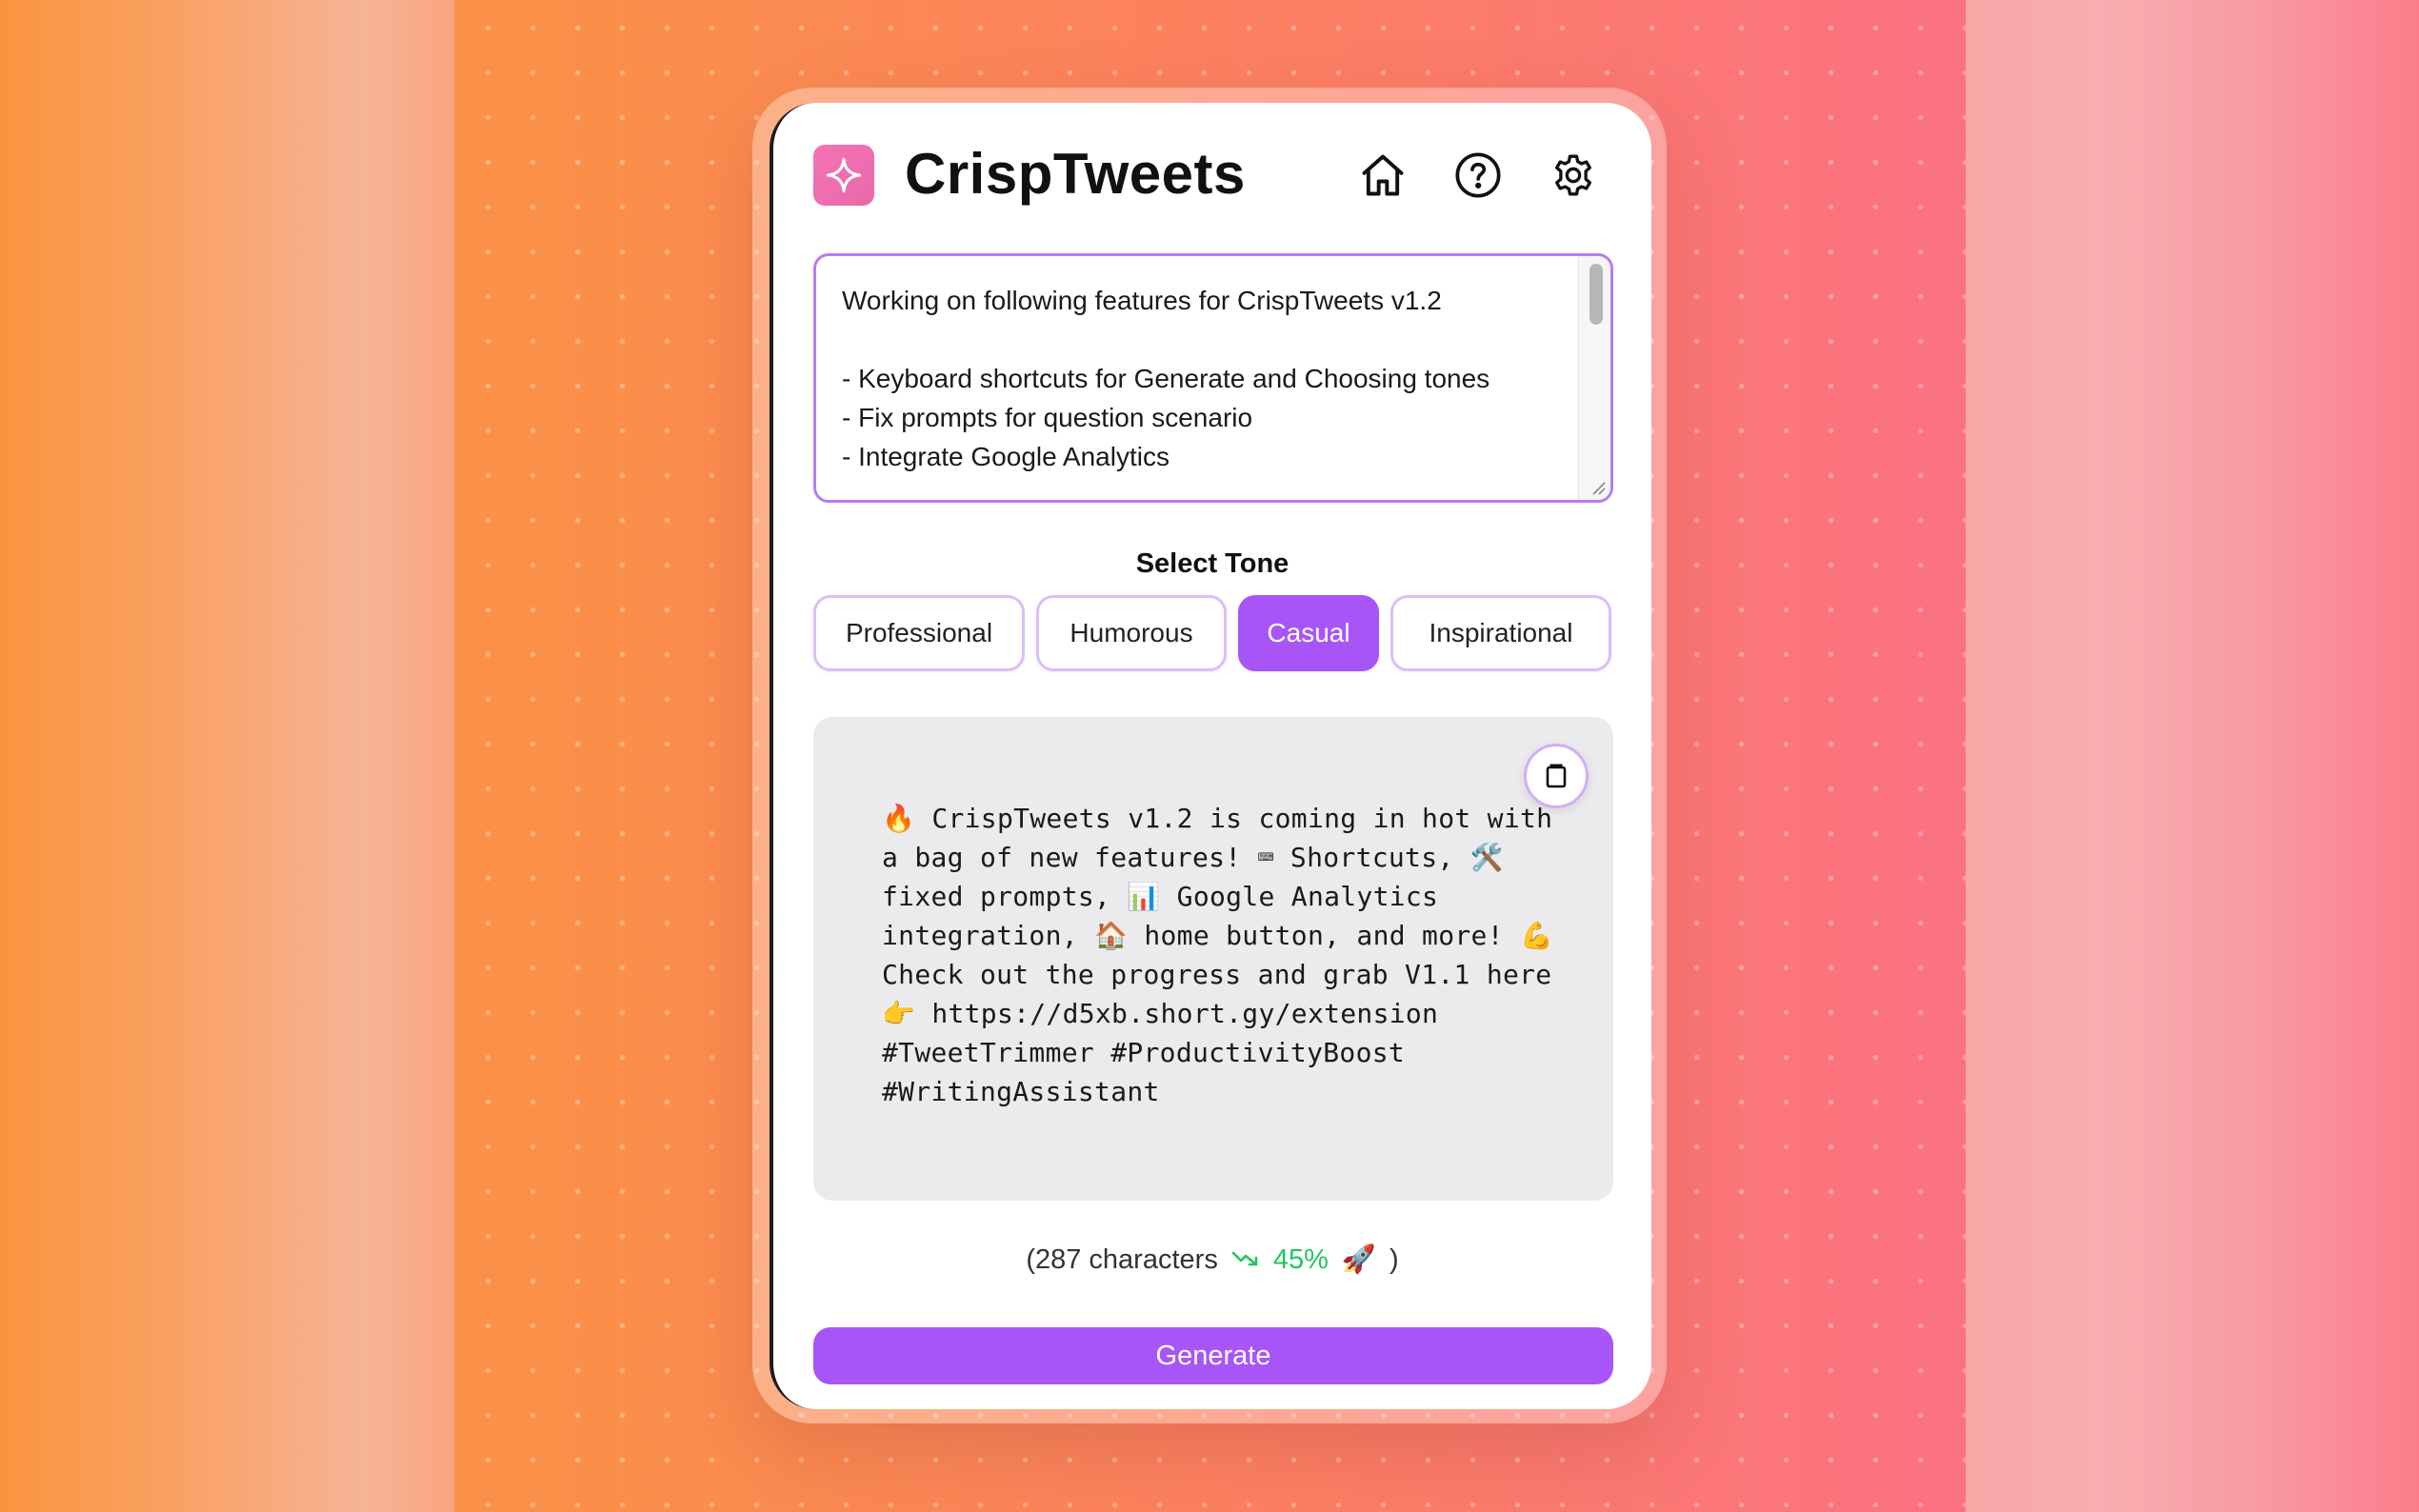 The height and width of the screenshot is (1512, 2419). What do you see at coordinates (1300, 1259) in the screenshot?
I see `reduction-percent: 45%` at bounding box center [1300, 1259].